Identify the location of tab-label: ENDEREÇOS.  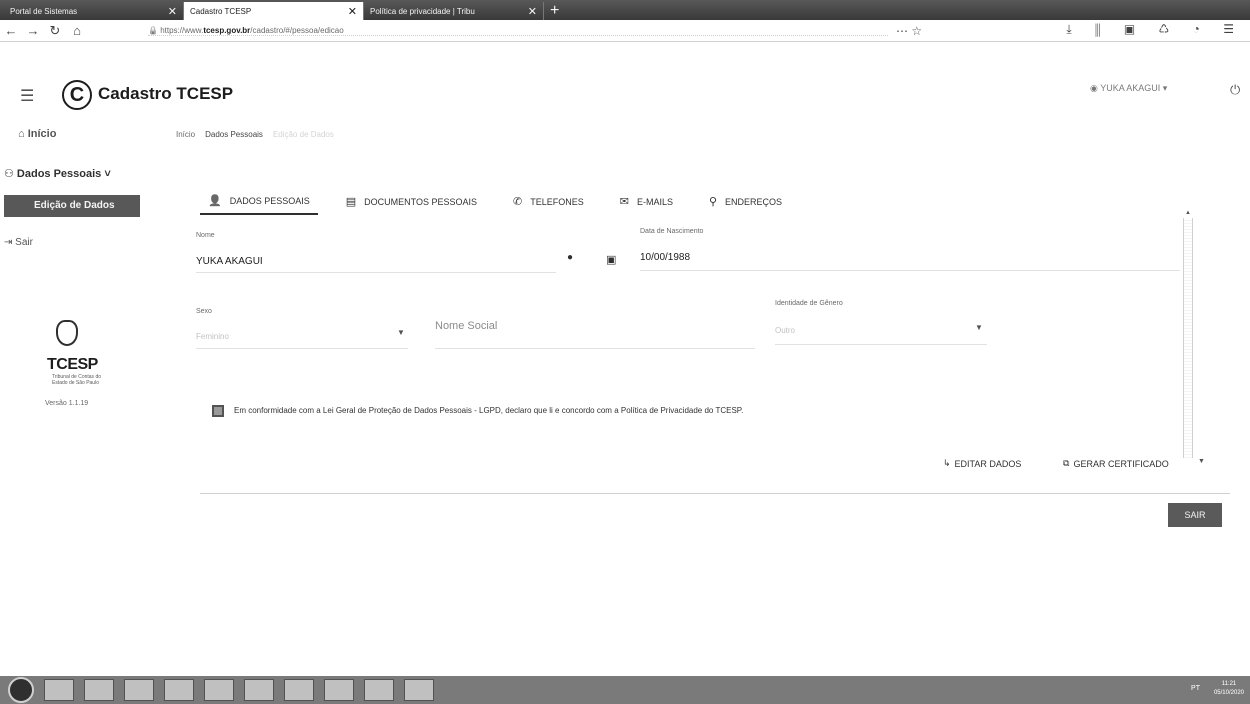
(754, 201).